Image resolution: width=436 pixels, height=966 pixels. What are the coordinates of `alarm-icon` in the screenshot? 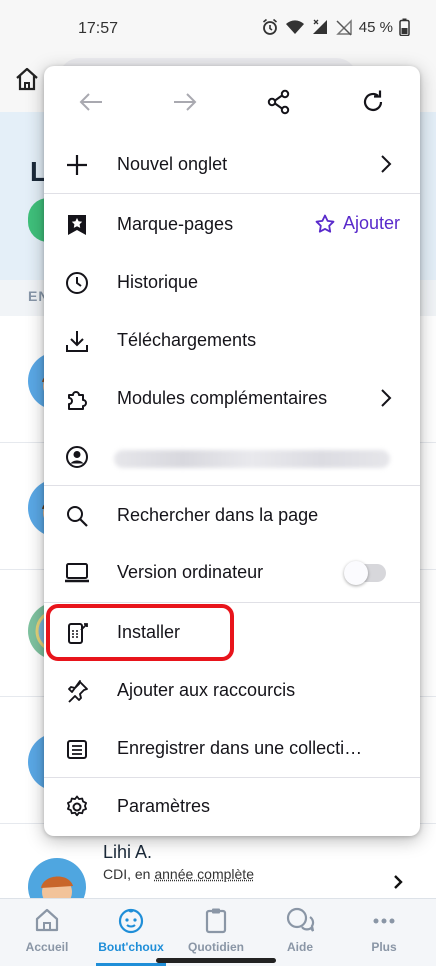 It's located at (270, 27).